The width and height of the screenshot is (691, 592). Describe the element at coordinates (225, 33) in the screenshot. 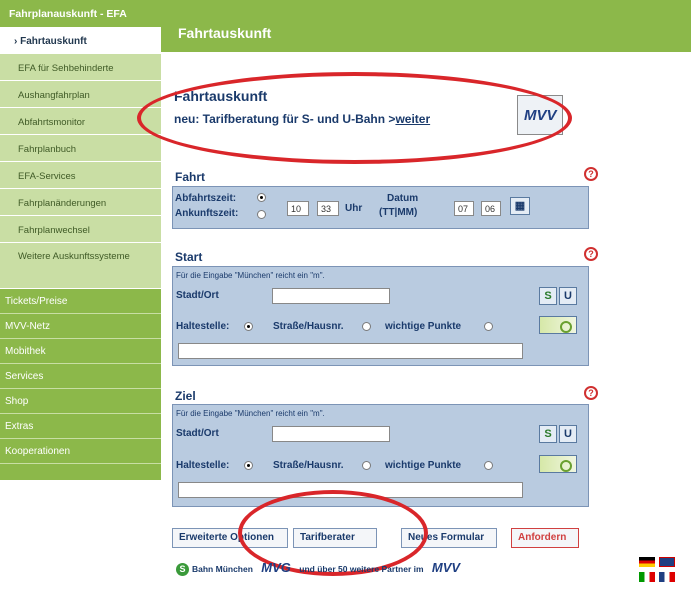

I see `page-title: Fahrtauskunft` at that location.